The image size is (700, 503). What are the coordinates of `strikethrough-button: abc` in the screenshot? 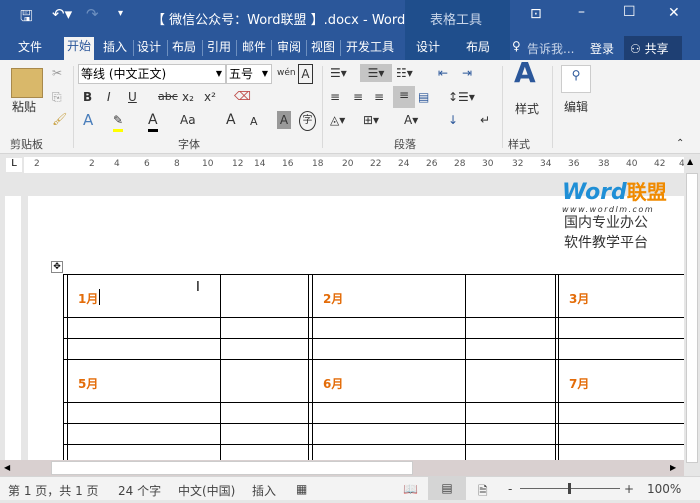 It's located at (168, 97).